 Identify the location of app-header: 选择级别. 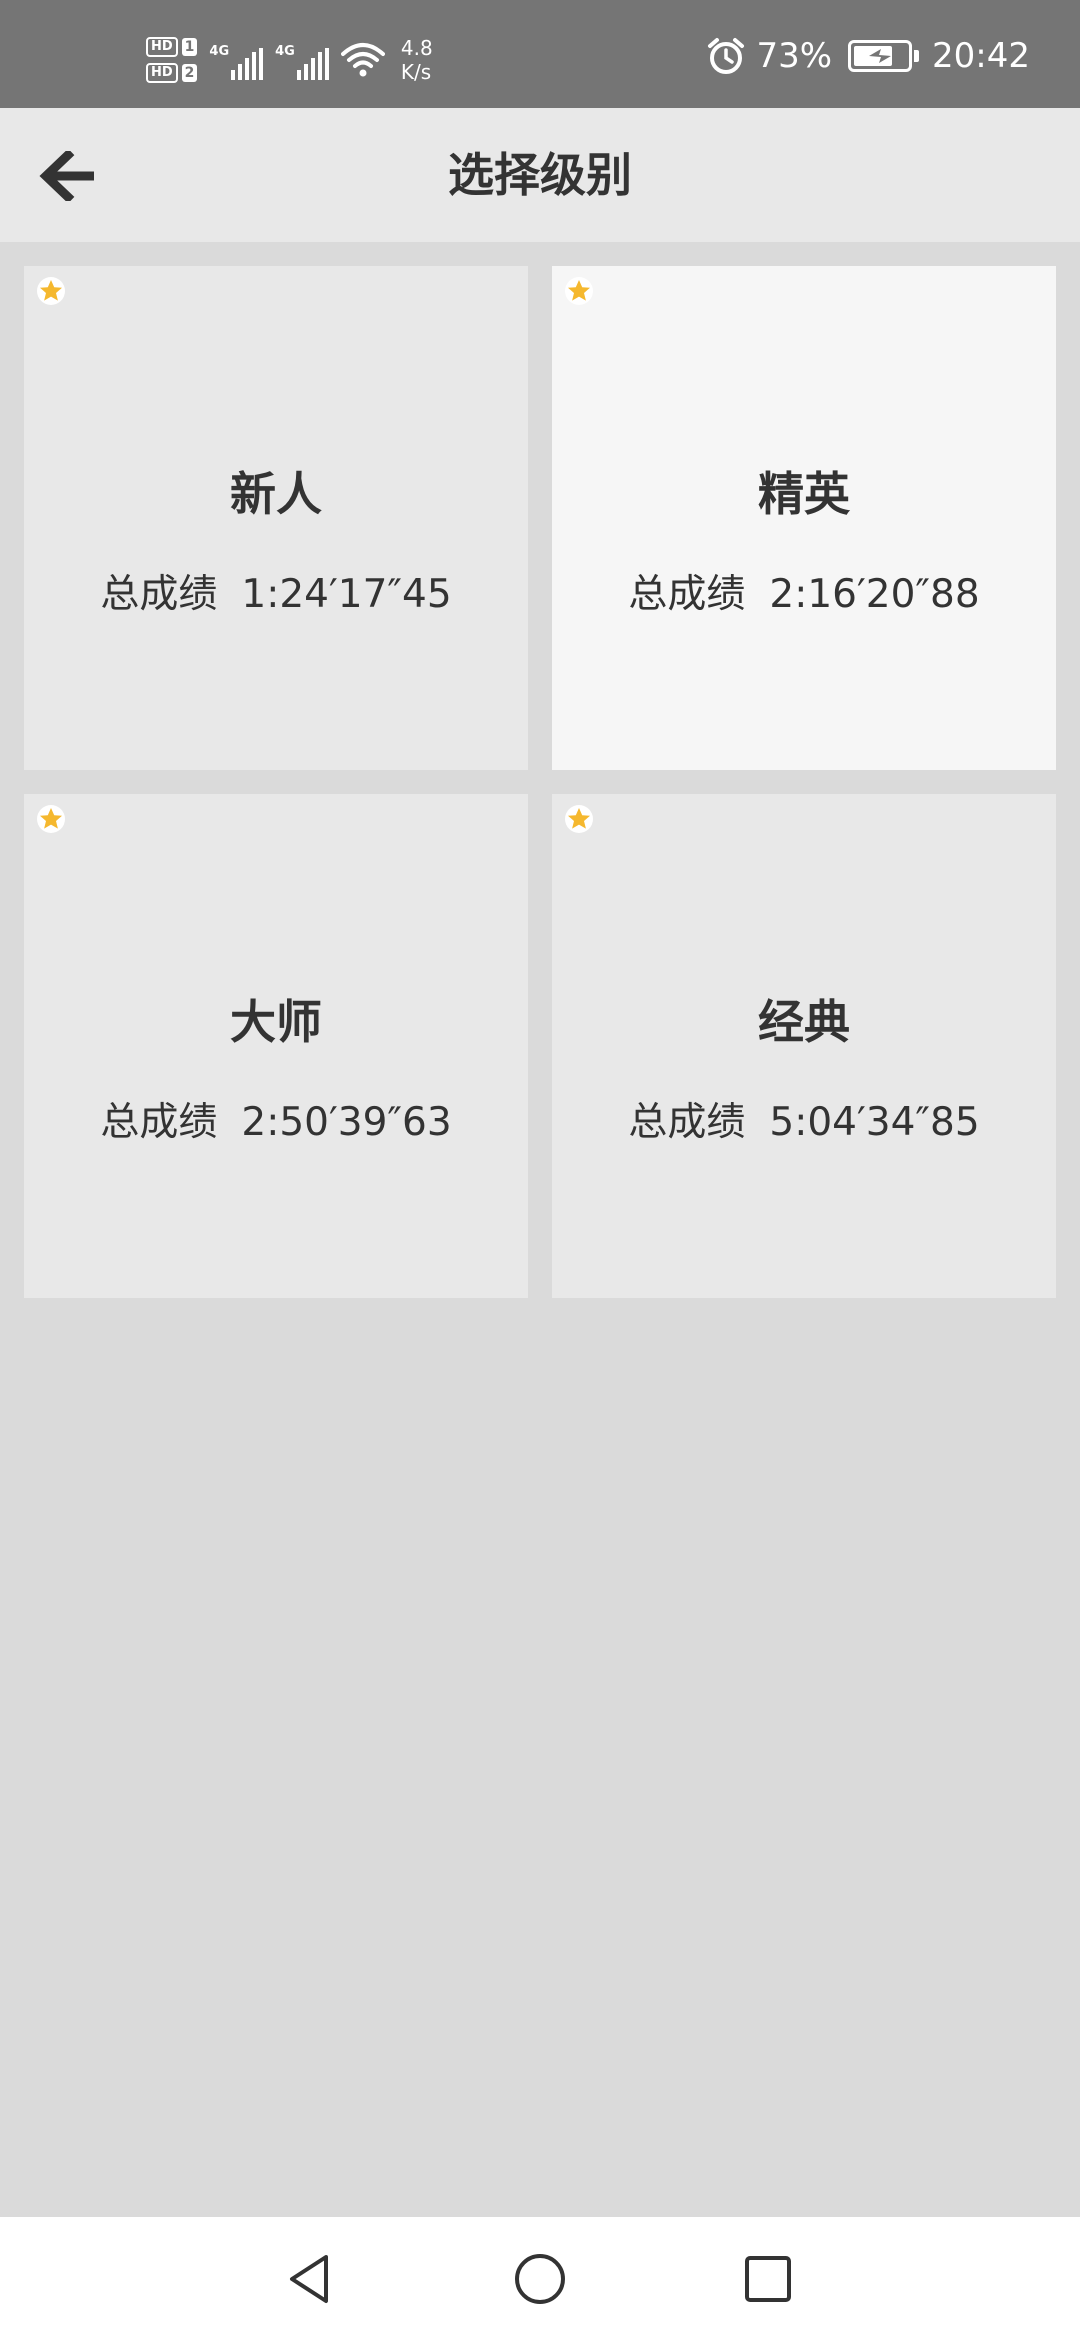
(540, 175).